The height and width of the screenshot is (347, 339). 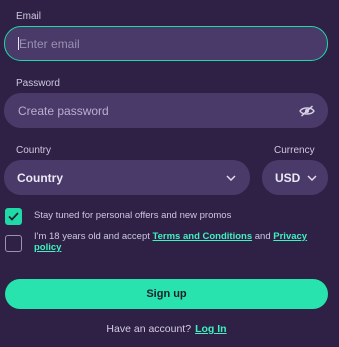 I want to click on terms-text-and: and, so click(x=263, y=236).